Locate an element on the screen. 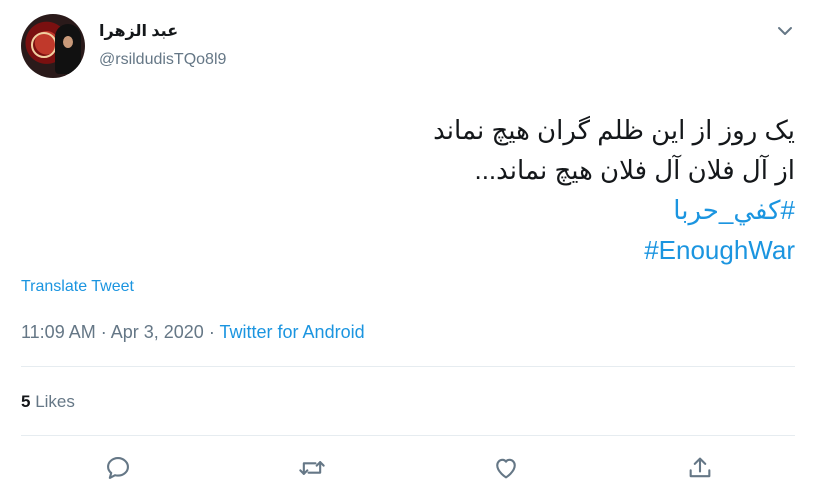  avatar is located at coordinates (53, 46).